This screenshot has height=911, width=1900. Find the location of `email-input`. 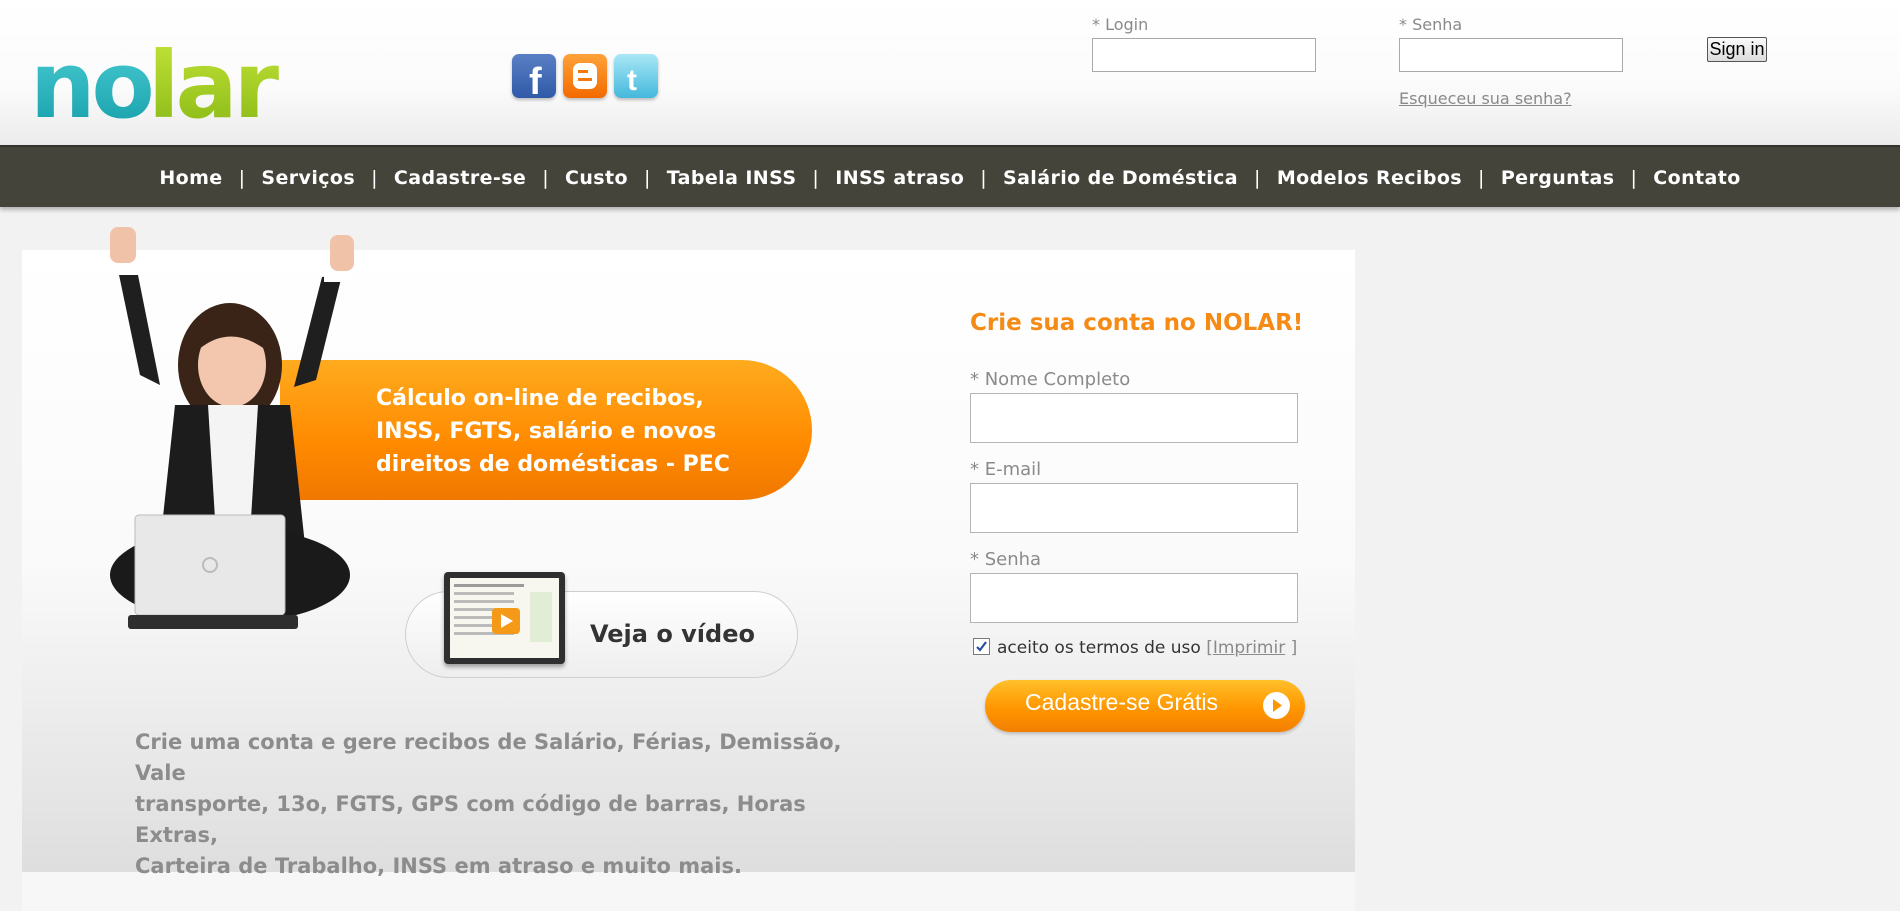

email-input is located at coordinates (1134, 508).